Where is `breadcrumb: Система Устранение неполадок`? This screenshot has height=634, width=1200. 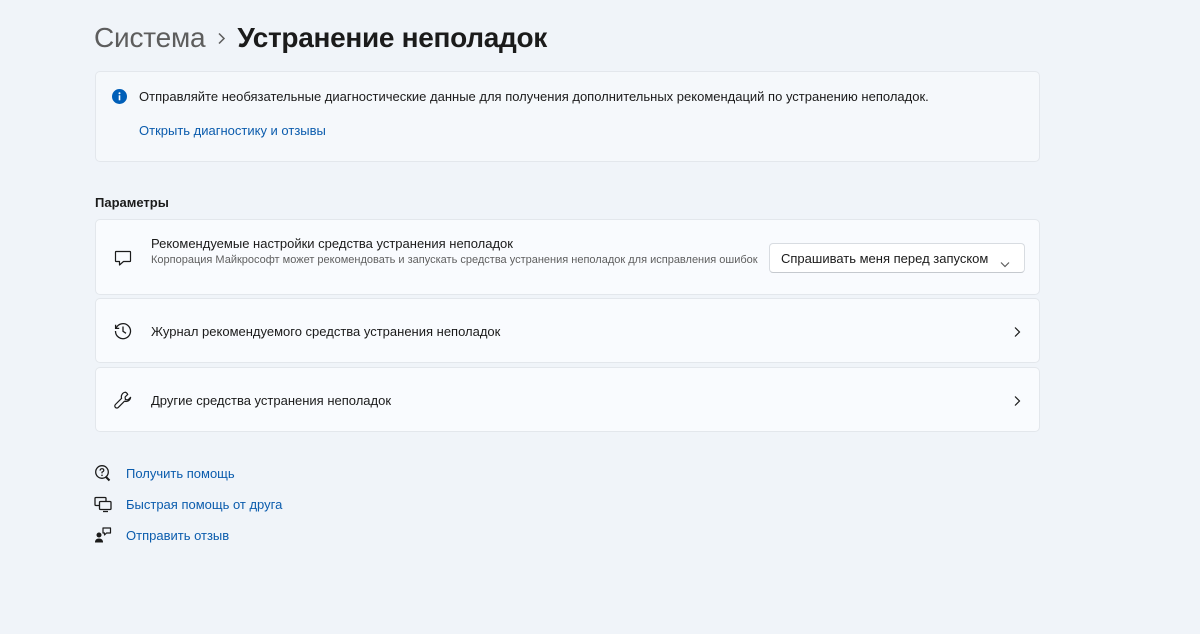 breadcrumb: Система Устранение неполадок is located at coordinates (320, 38).